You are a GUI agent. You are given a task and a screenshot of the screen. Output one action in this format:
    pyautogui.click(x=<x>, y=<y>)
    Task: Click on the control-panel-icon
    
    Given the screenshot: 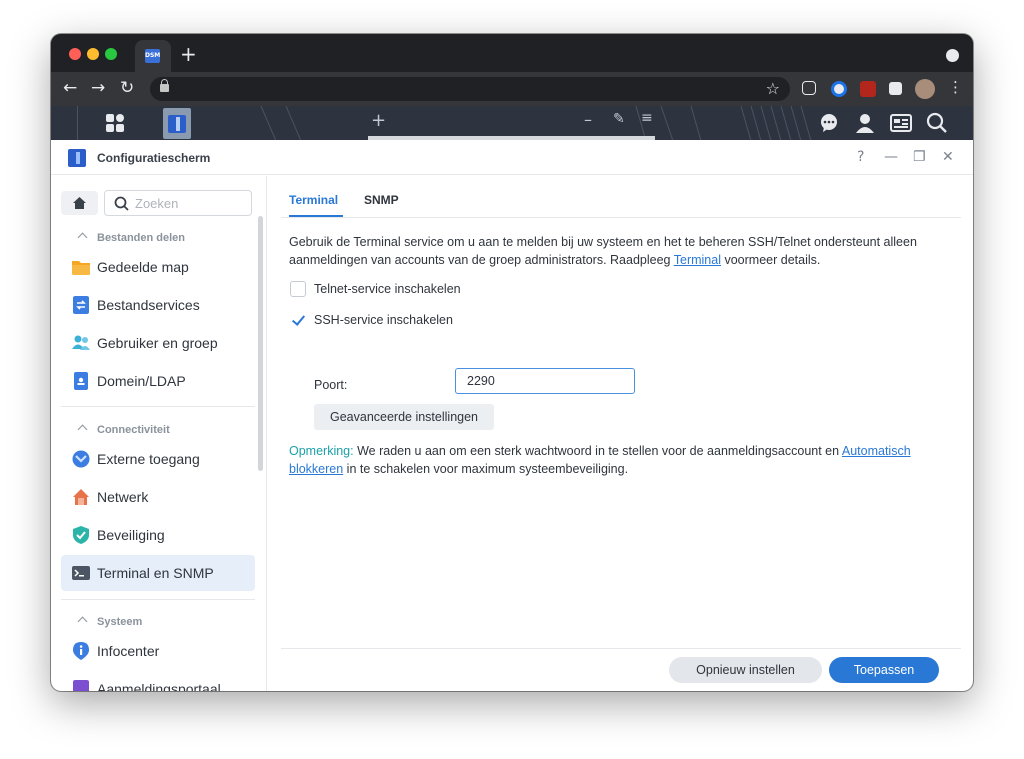 What is the action you would take?
    pyautogui.click(x=177, y=123)
    